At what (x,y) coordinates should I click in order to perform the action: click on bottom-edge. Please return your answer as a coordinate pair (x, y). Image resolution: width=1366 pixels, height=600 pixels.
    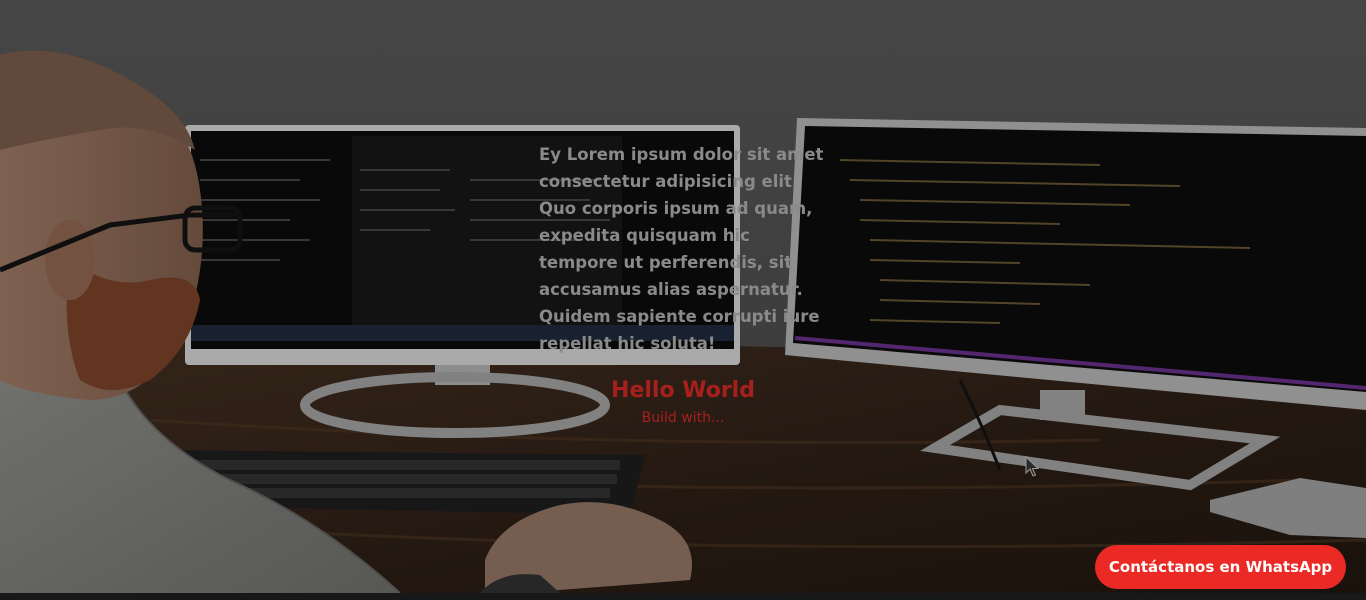
    Looking at the image, I should click on (683, 596).